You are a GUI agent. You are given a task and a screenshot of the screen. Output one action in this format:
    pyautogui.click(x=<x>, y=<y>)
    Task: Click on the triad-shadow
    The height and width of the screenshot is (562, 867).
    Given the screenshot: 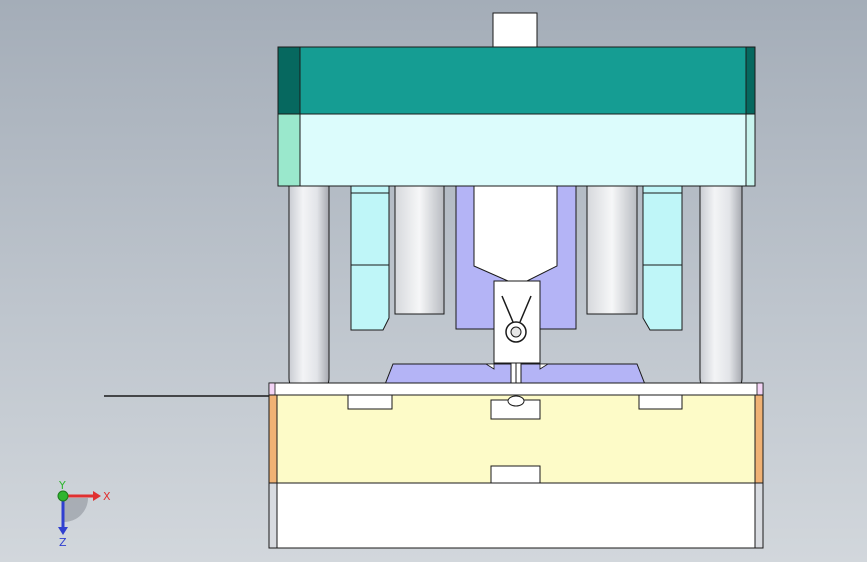 What is the action you would take?
    pyautogui.click(x=76, y=510)
    